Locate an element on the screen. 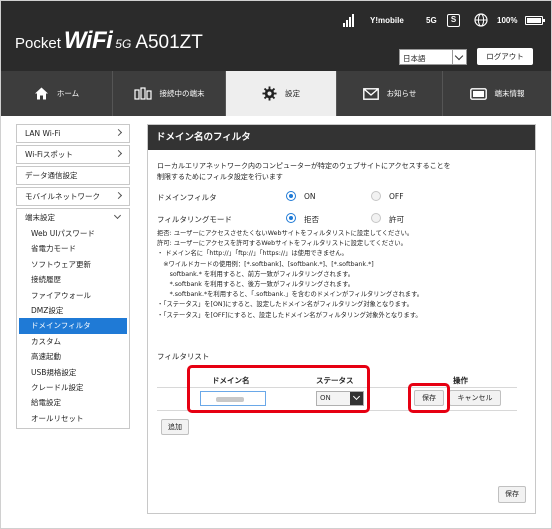  sidebar-subitem-software-update: ソフトウェア更新 is located at coordinates (73, 264).